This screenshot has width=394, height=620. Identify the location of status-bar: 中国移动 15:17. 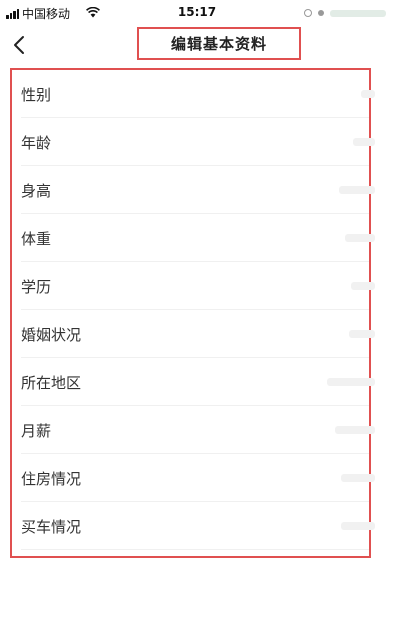
(197, 13).